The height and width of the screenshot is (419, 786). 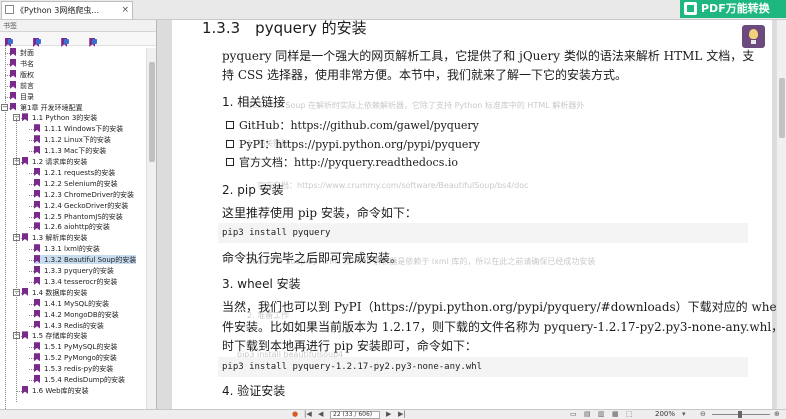 What do you see at coordinates (27, 63) in the screenshot?
I see `bookmark-label: 书名` at bounding box center [27, 63].